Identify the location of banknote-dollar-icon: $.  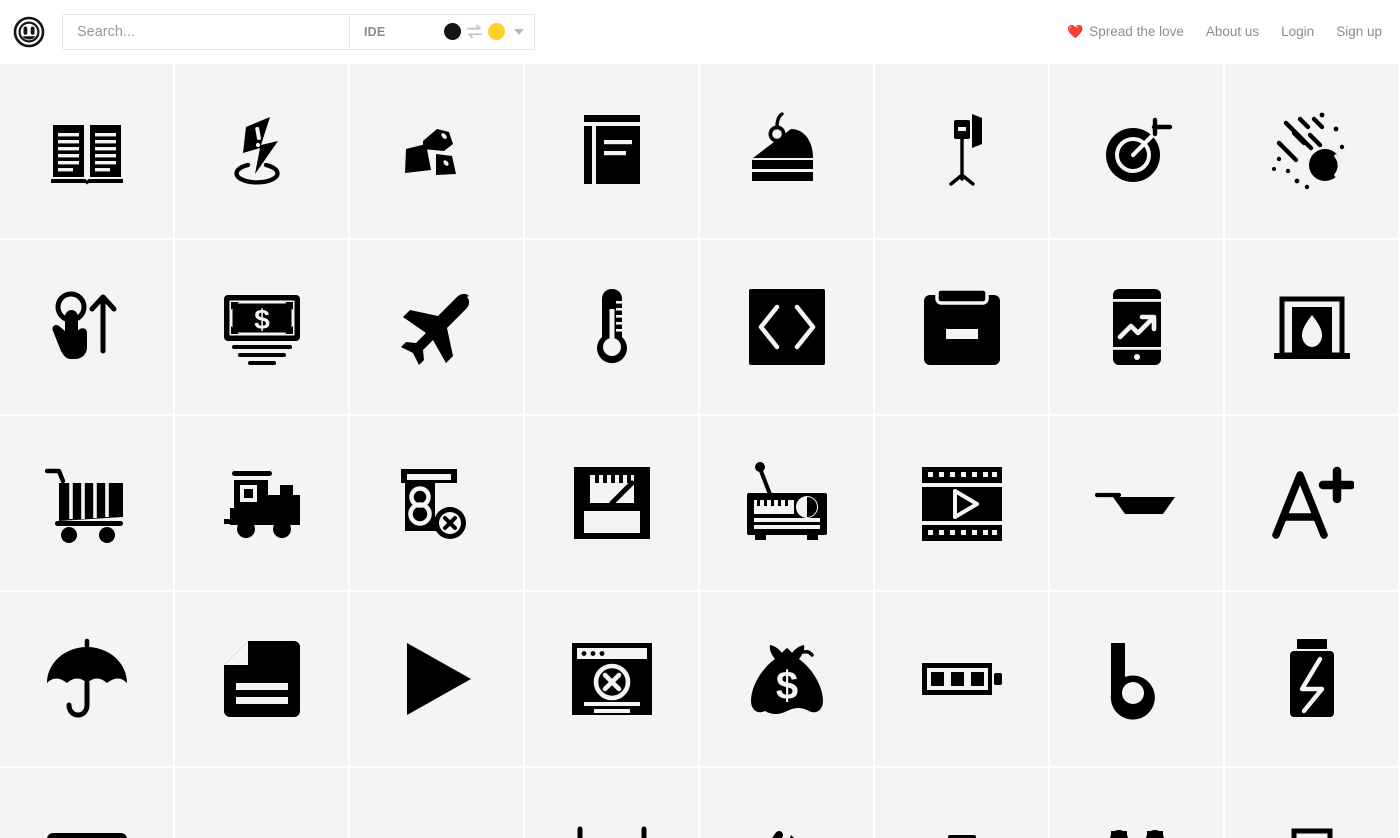
(262, 327).